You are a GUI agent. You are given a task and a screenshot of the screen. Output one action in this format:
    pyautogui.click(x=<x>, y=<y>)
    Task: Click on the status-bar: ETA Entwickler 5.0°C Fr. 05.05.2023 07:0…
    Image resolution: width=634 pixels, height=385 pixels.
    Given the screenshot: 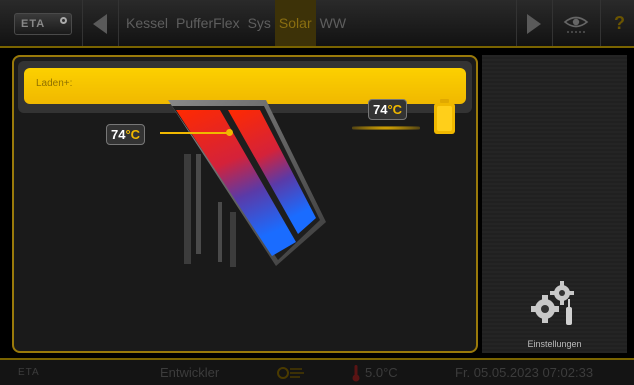 What is the action you would take?
    pyautogui.click(x=317, y=371)
    